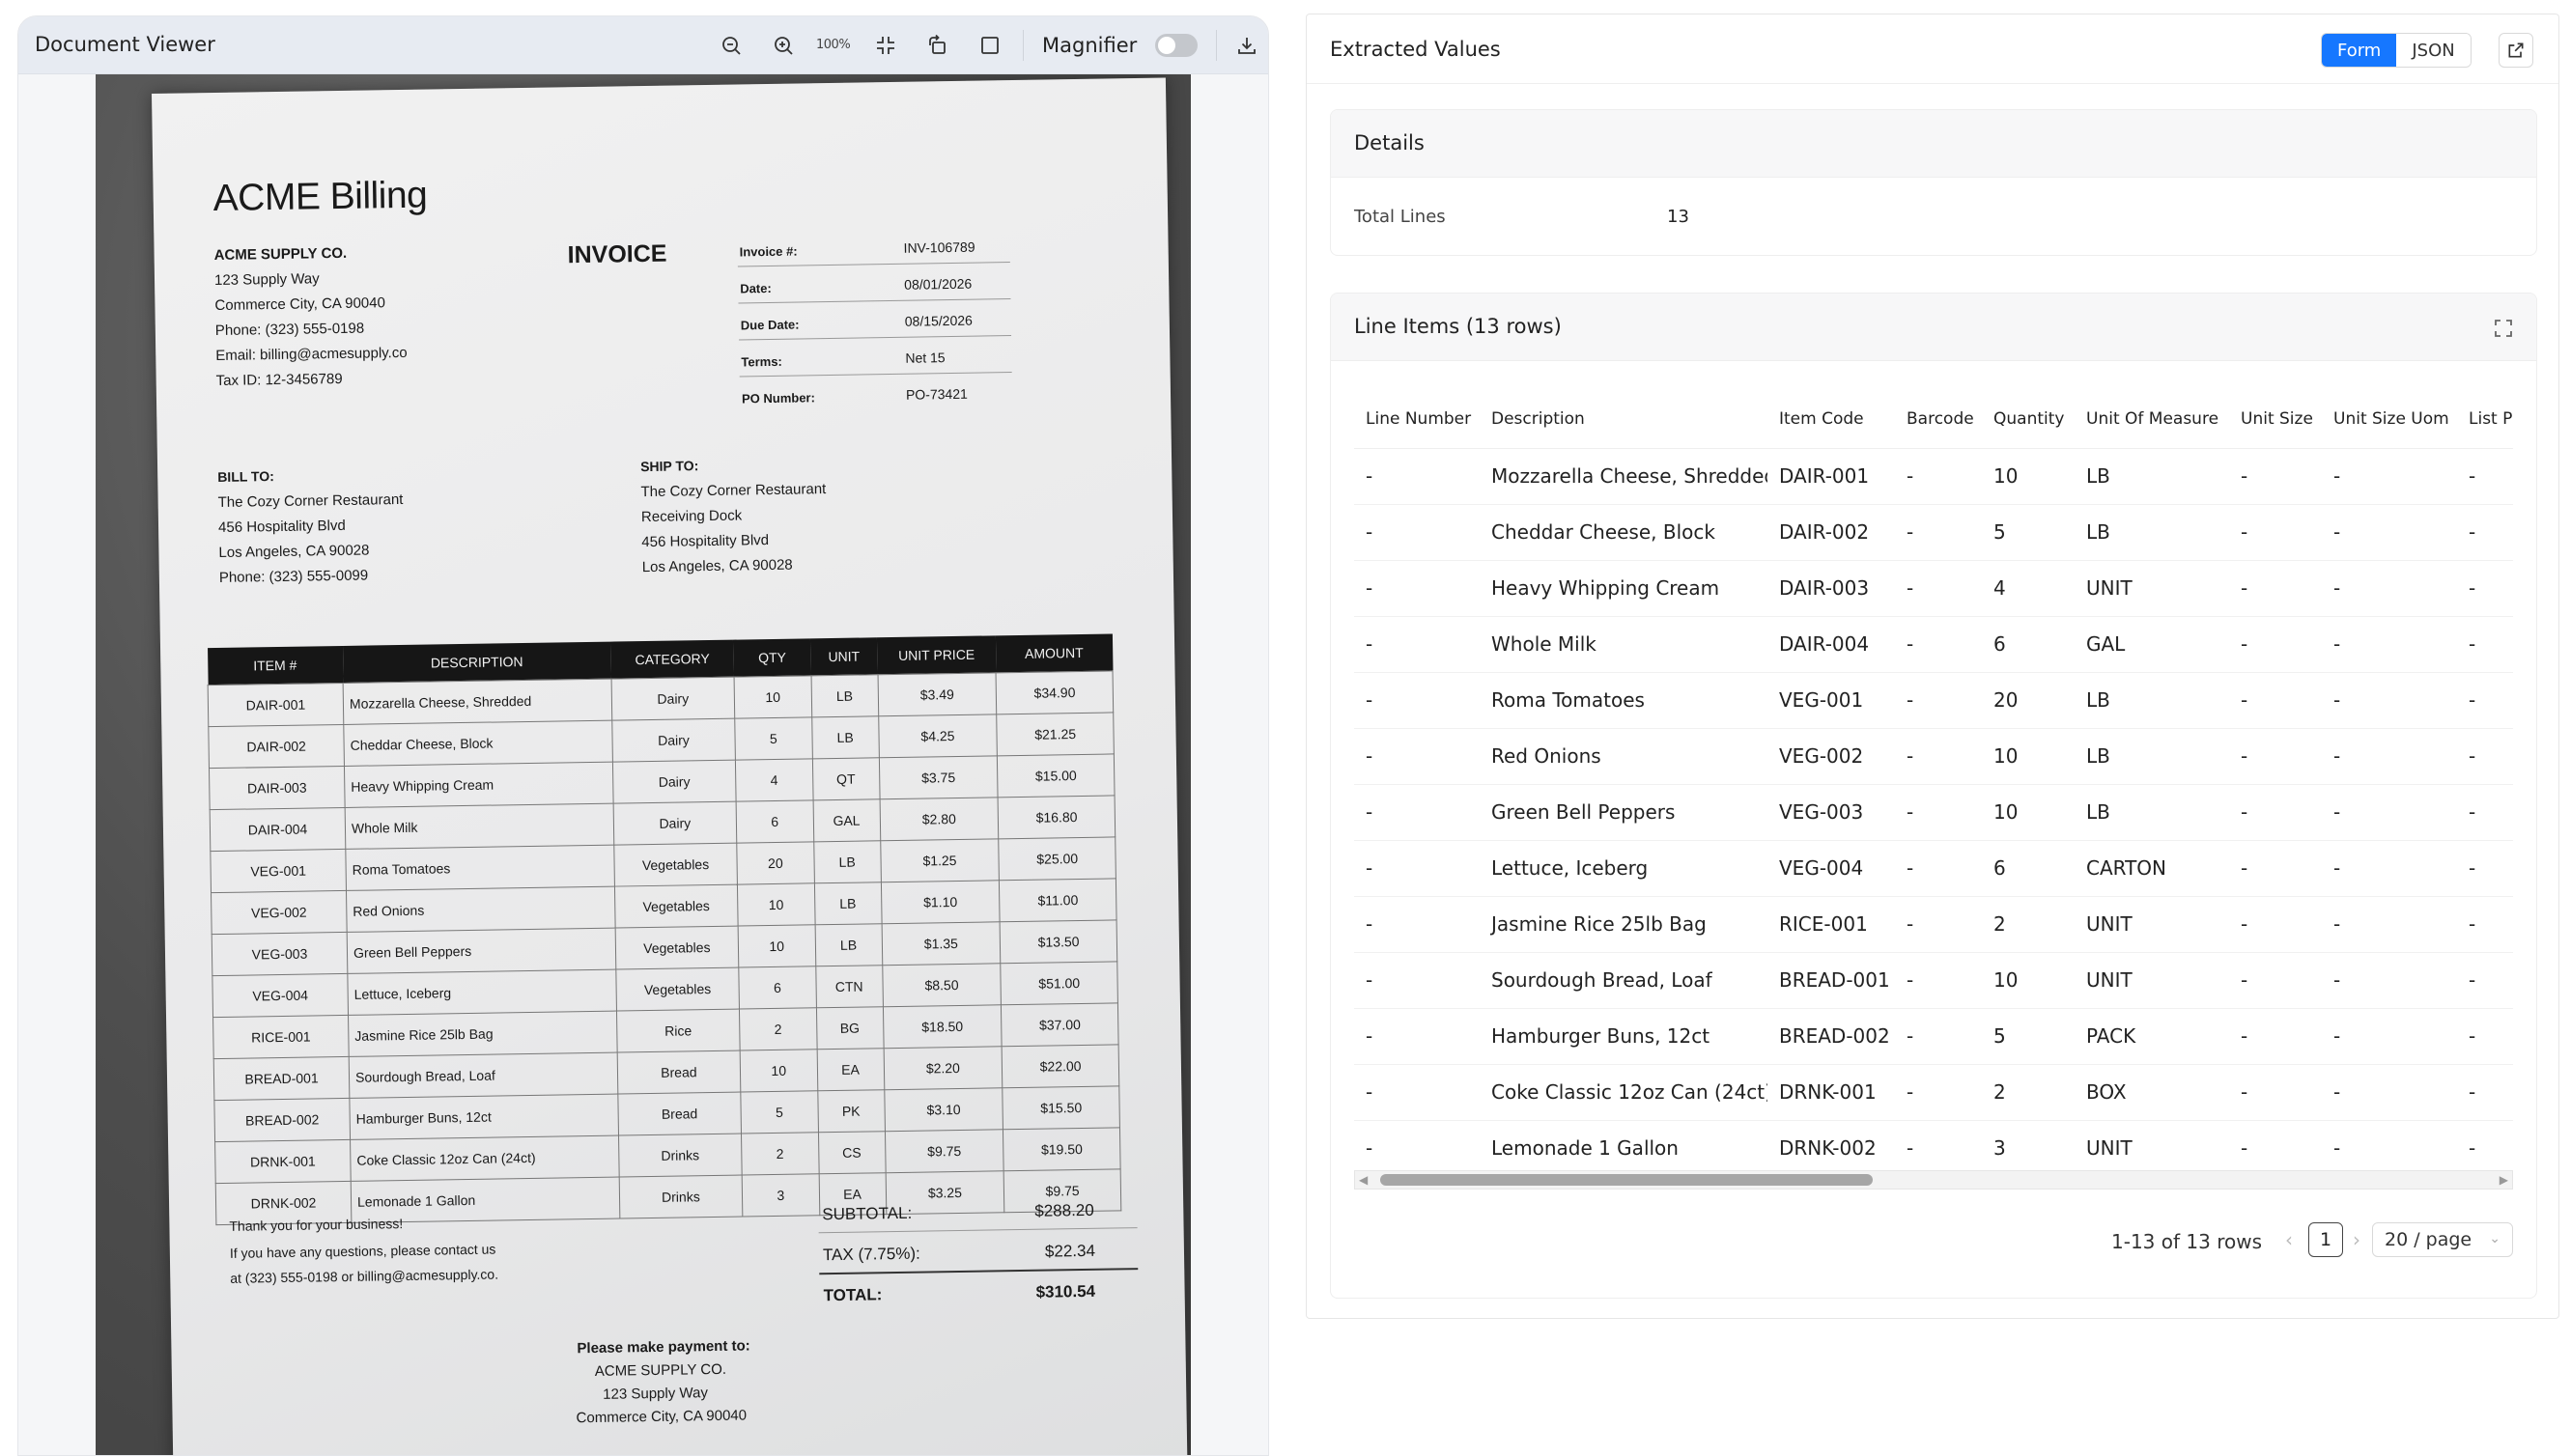  I want to click on scroll-left-icon: ◀, so click(1364, 1180).